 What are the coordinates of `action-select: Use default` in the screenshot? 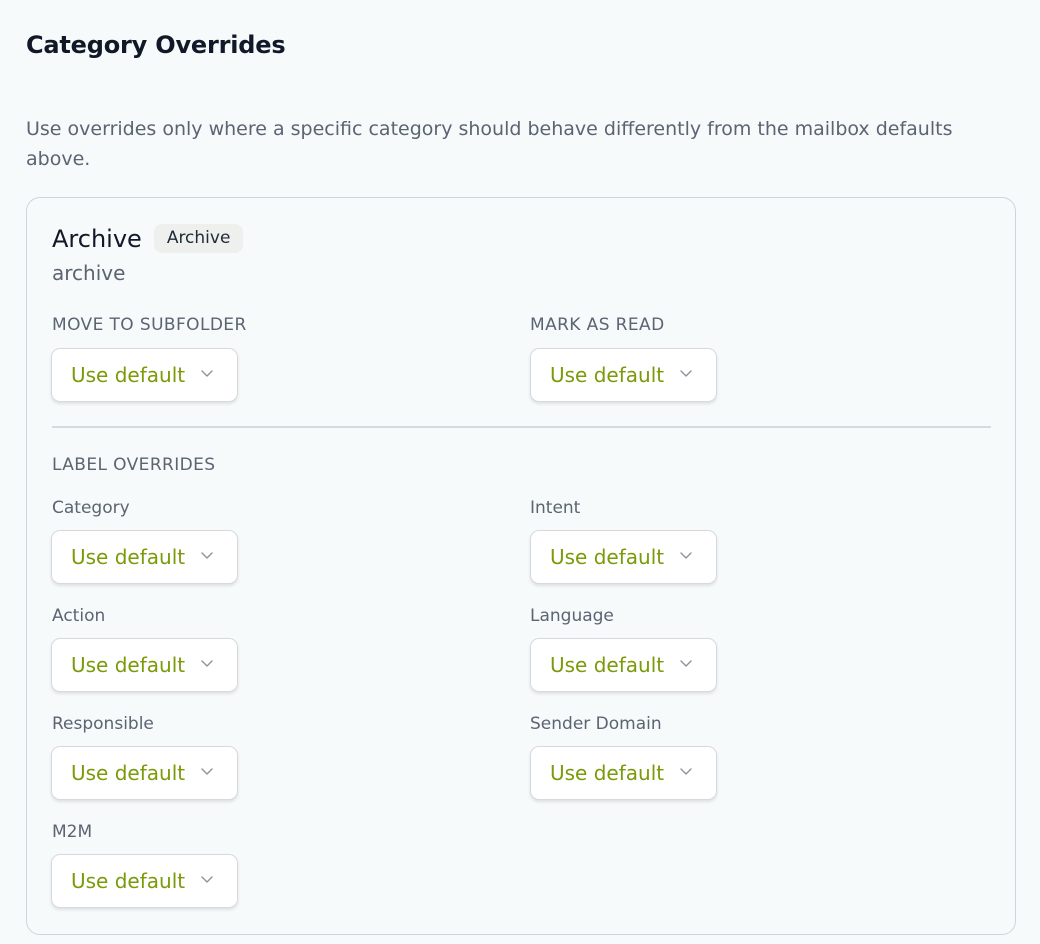 It's located at (144, 665).